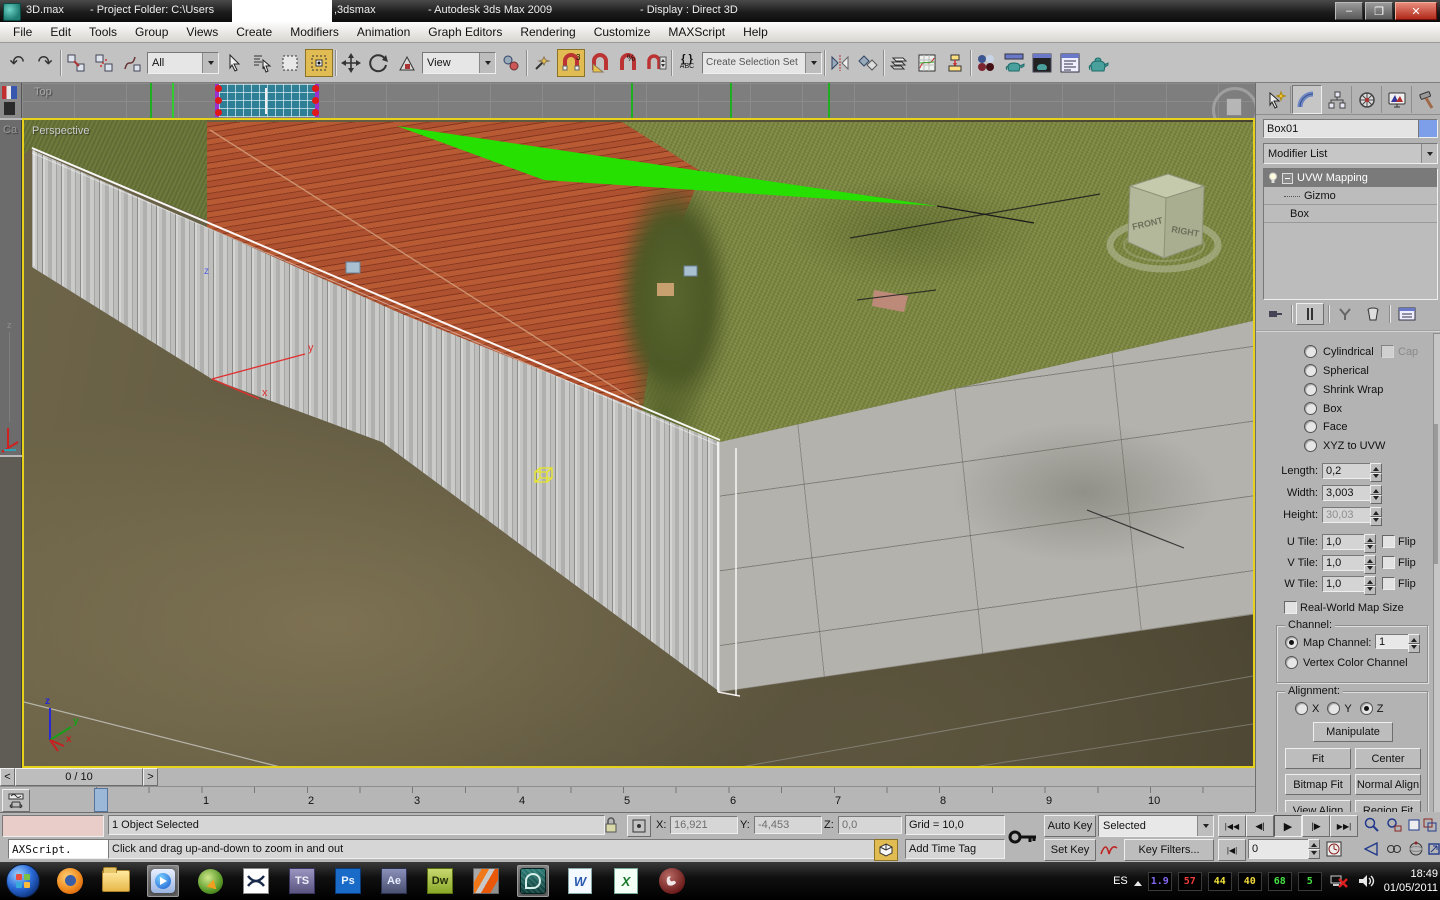  Describe the element at coordinates (1345, 314) in the screenshot. I see `make-unique-icon` at that location.